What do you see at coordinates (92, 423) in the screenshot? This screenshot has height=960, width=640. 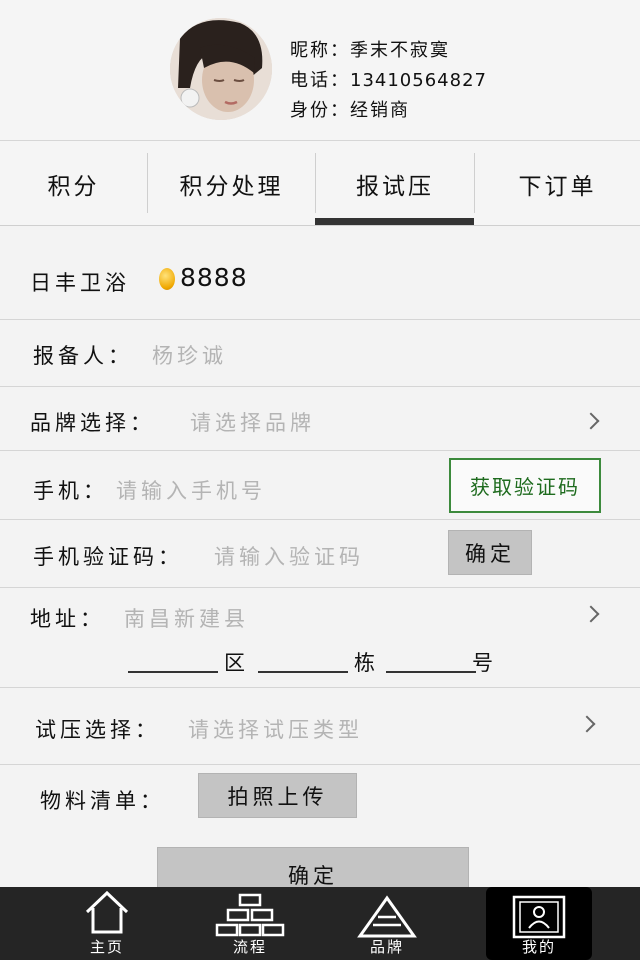 I see `brand-select-label: 品牌选择：` at bounding box center [92, 423].